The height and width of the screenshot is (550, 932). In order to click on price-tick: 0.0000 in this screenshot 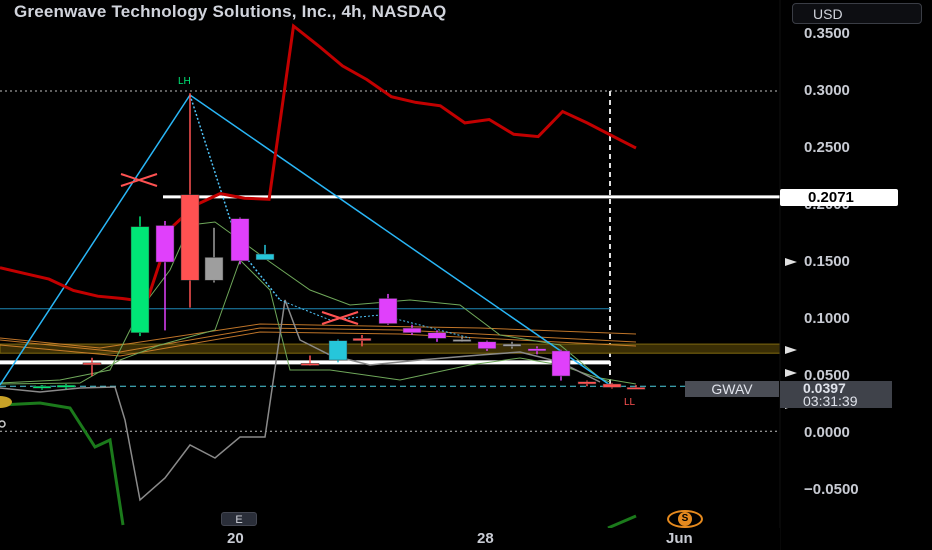, I will do `click(827, 432)`.